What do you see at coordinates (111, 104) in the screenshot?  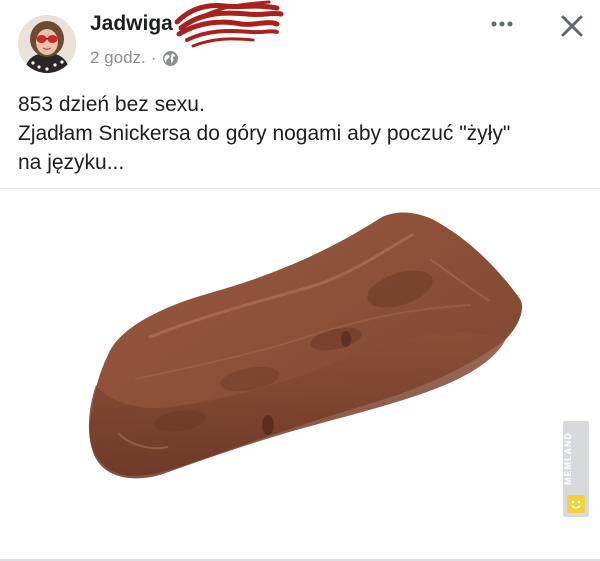 I see `post-text-line: 853 dzień bez sexu.` at bounding box center [111, 104].